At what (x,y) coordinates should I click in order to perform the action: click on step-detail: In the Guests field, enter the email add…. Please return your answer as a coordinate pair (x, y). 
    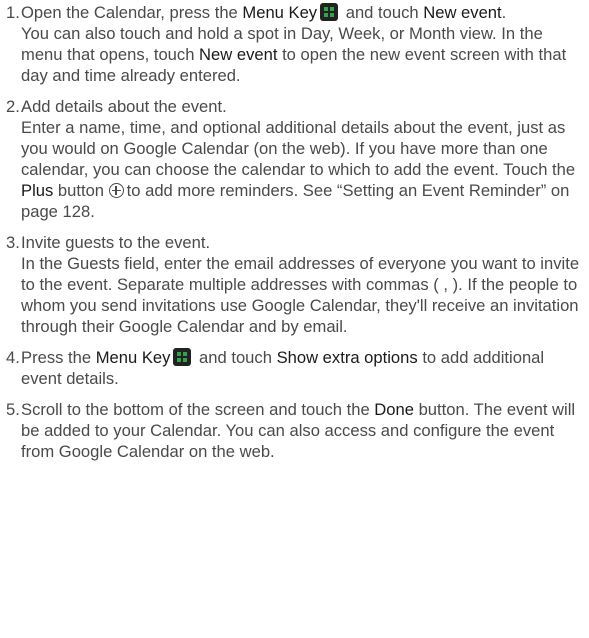
    Looking at the image, I should click on (300, 295).